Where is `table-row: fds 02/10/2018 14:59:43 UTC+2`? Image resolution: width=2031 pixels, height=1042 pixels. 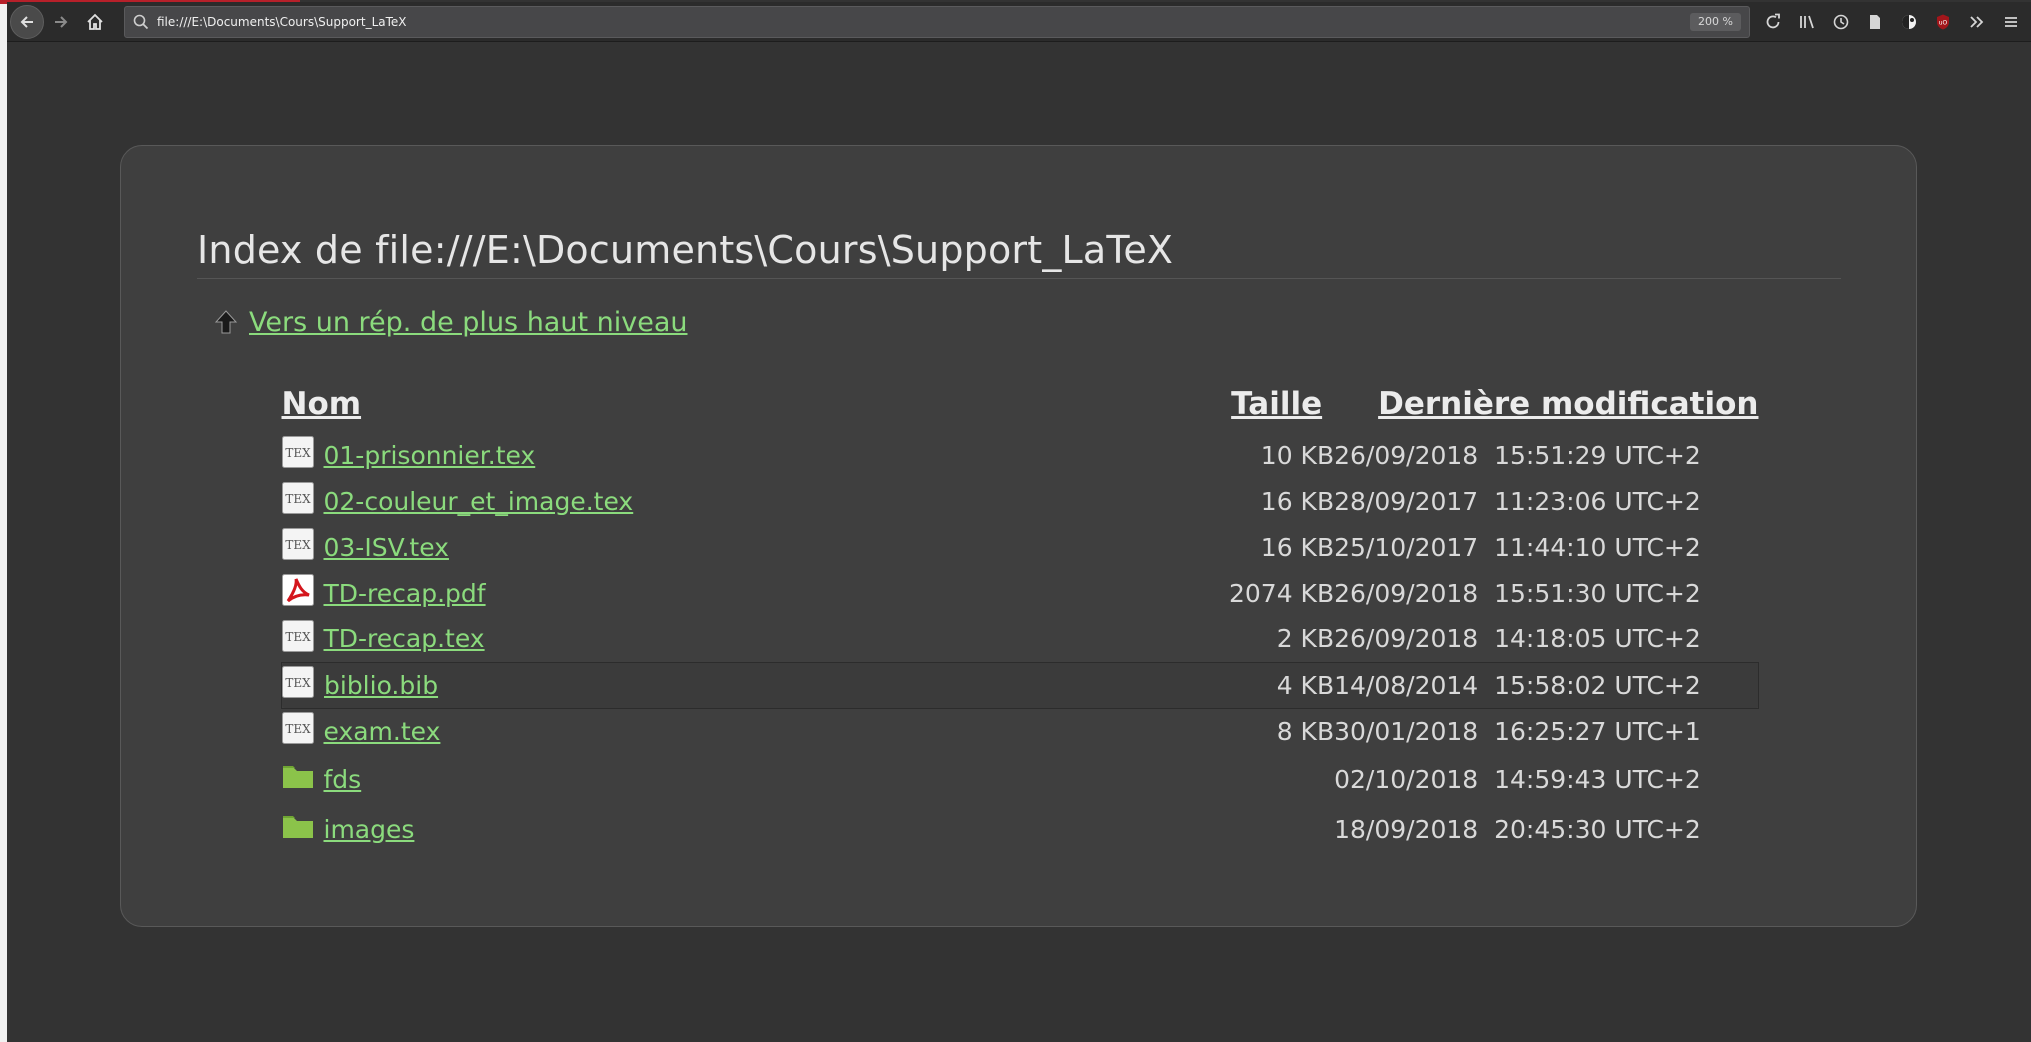
table-row: fds 02/10/2018 14:59:43 UTC+2 is located at coordinates (1020, 779).